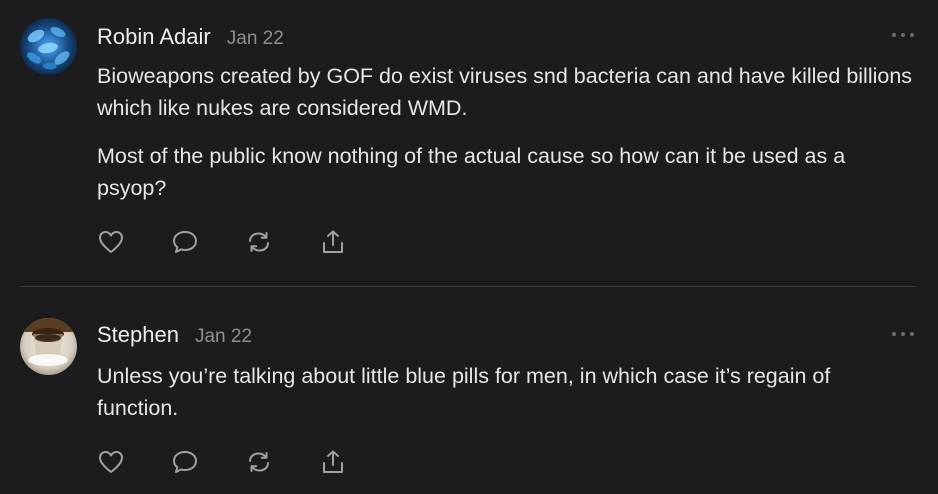  Describe the element at coordinates (138, 335) in the screenshot. I see `author-name: Stephen` at that location.